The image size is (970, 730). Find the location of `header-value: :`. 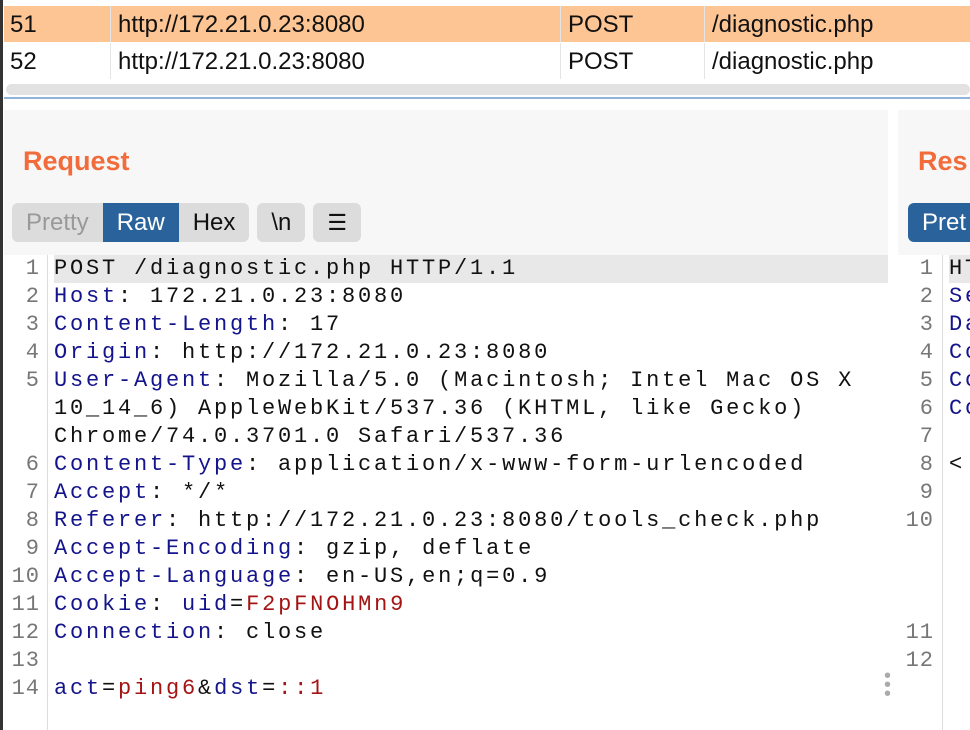

header-value: : is located at coordinates (166, 604).